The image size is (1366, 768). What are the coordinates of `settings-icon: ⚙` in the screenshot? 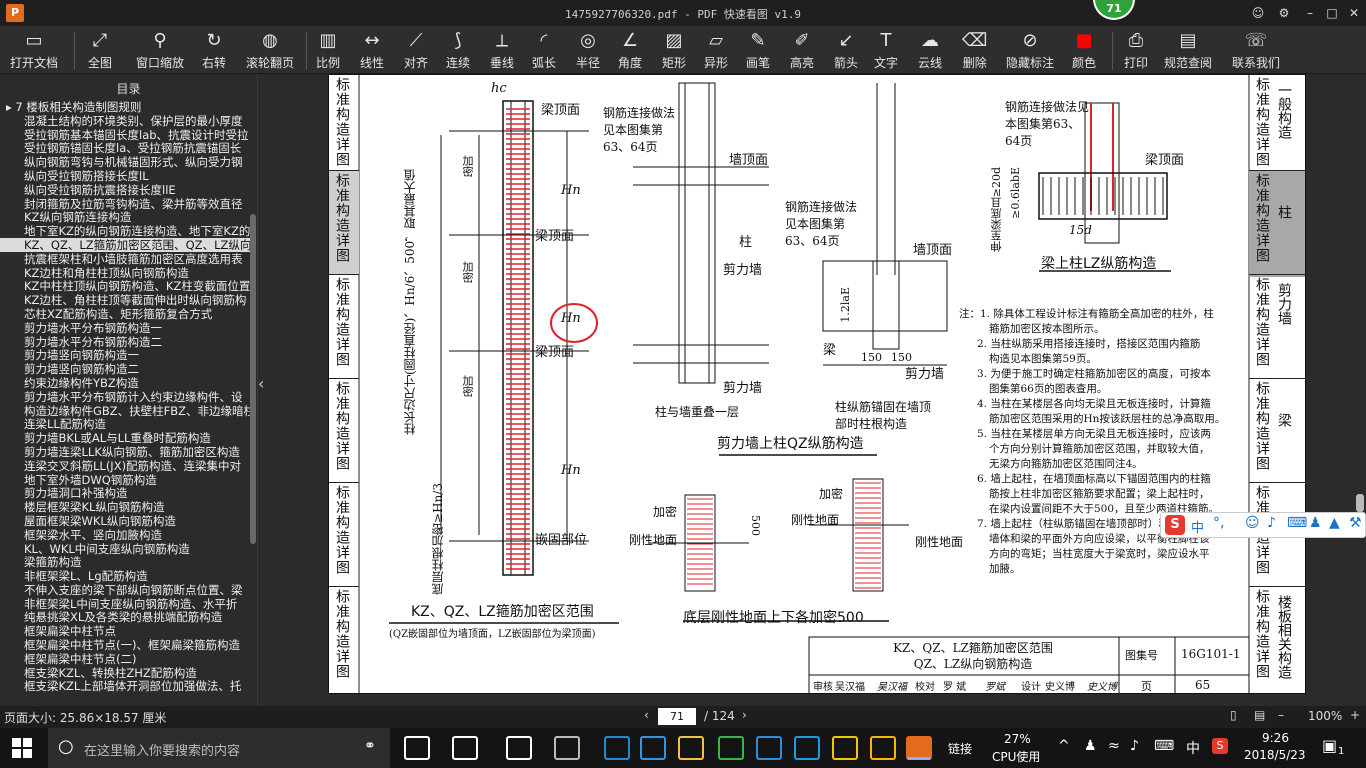 It's located at (1284, 13).